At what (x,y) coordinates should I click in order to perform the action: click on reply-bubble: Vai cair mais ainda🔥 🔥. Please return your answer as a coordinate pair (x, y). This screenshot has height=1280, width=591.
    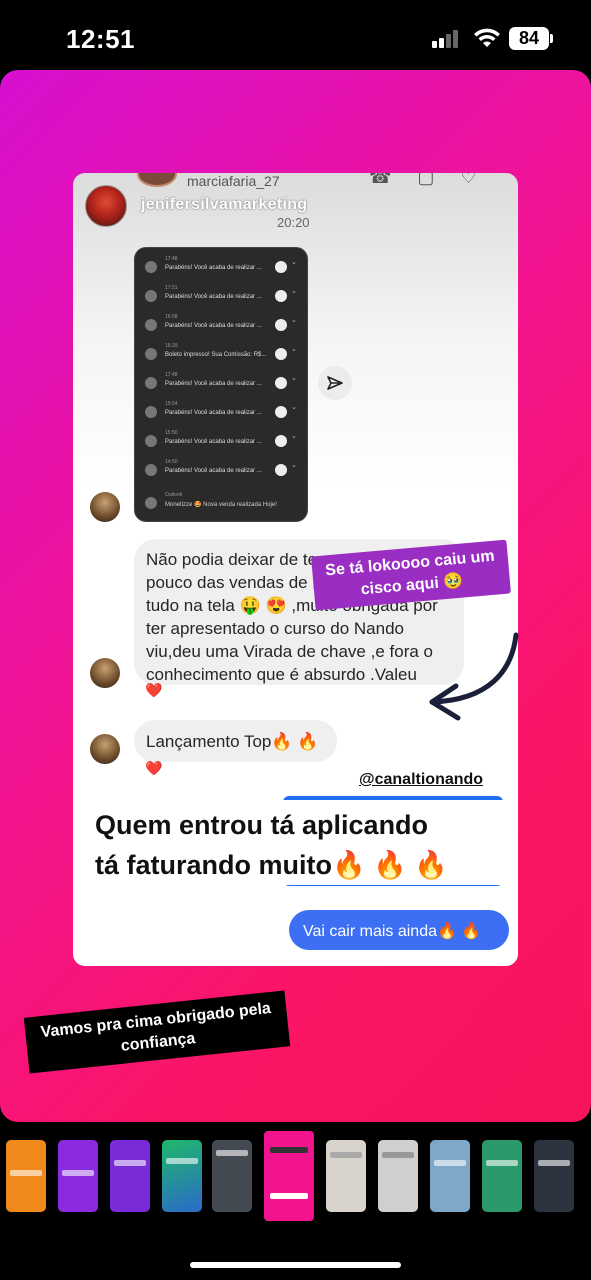
    Looking at the image, I should click on (399, 930).